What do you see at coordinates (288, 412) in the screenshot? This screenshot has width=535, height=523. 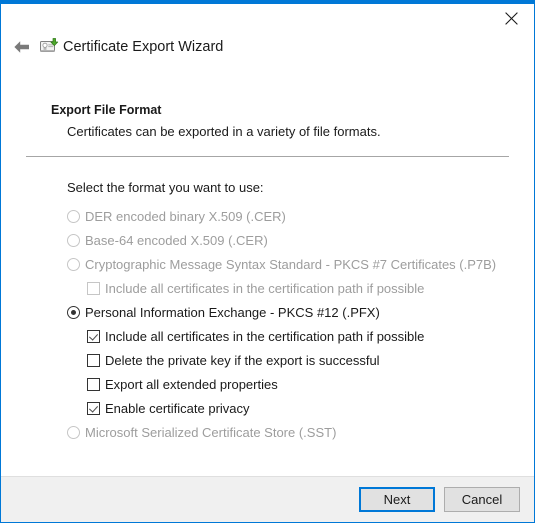 I see `enable-certificate-privacy-checkbox: Enable certificate privacy` at bounding box center [288, 412].